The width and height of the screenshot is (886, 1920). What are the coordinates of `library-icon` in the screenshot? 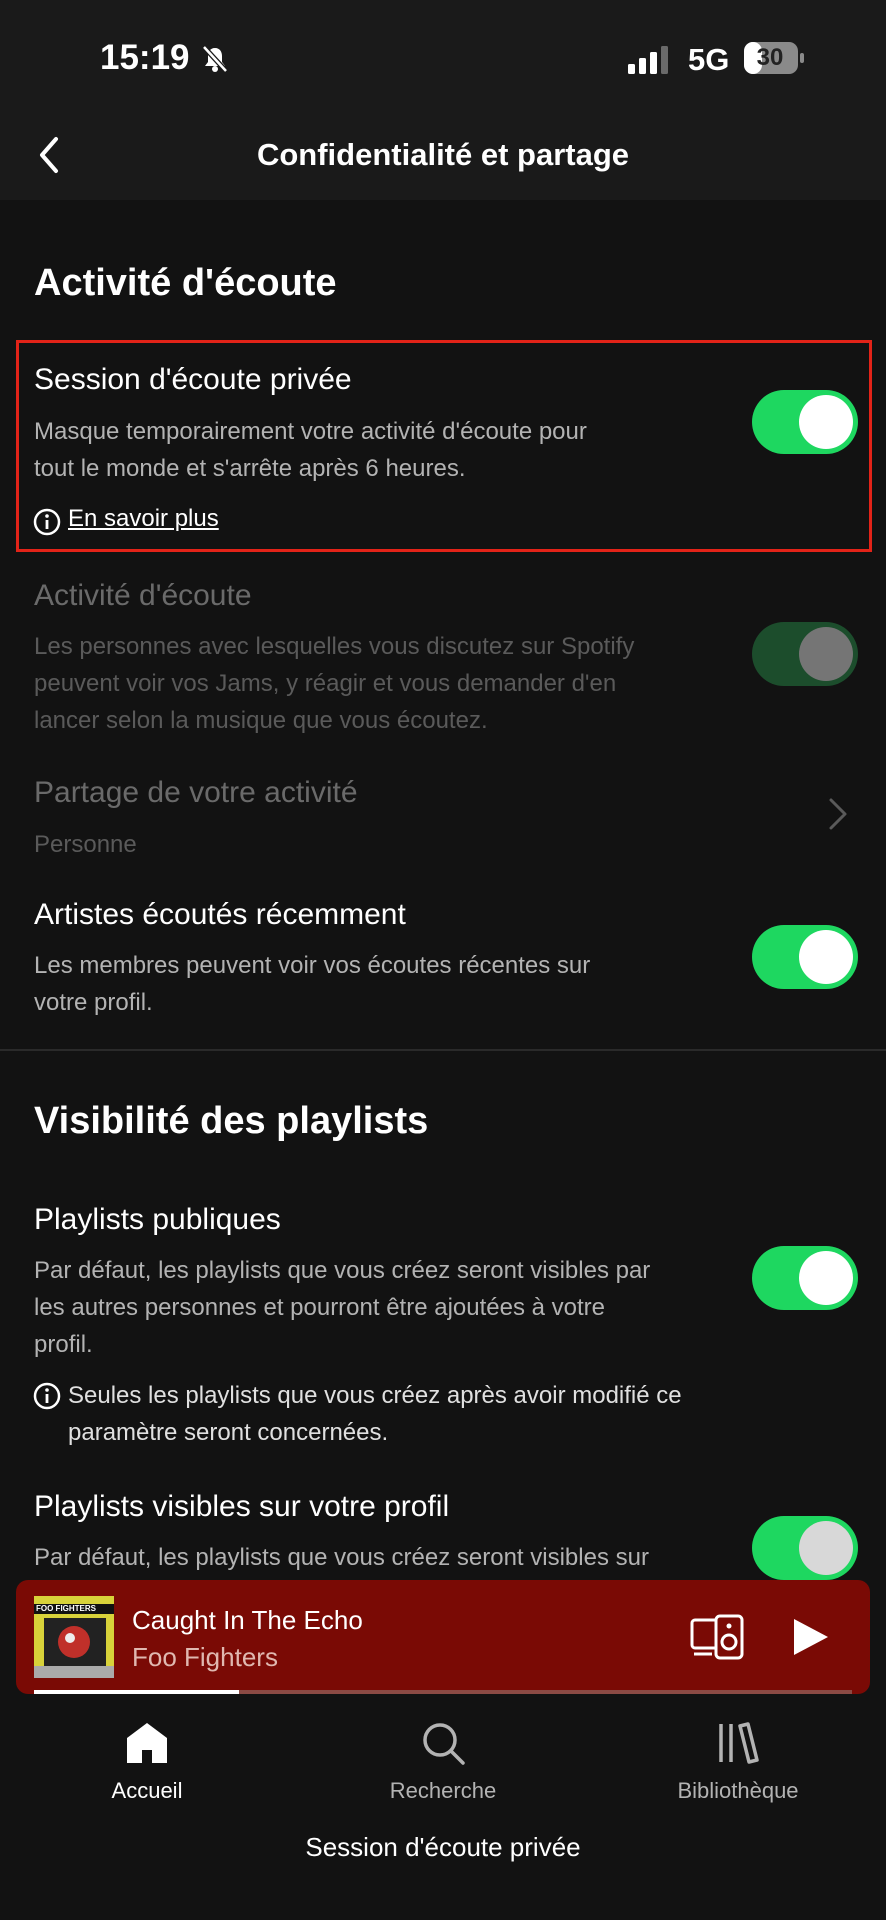 It's located at (739, 1743).